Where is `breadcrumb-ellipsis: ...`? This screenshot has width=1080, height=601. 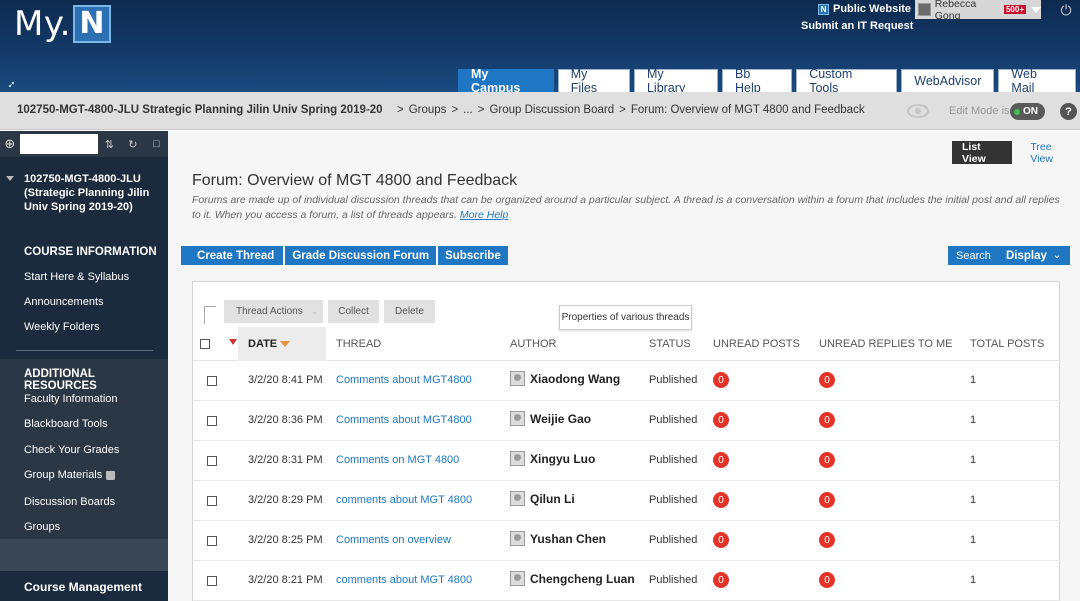
breadcrumb-ellipsis: ... is located at coordinates (468, 110).